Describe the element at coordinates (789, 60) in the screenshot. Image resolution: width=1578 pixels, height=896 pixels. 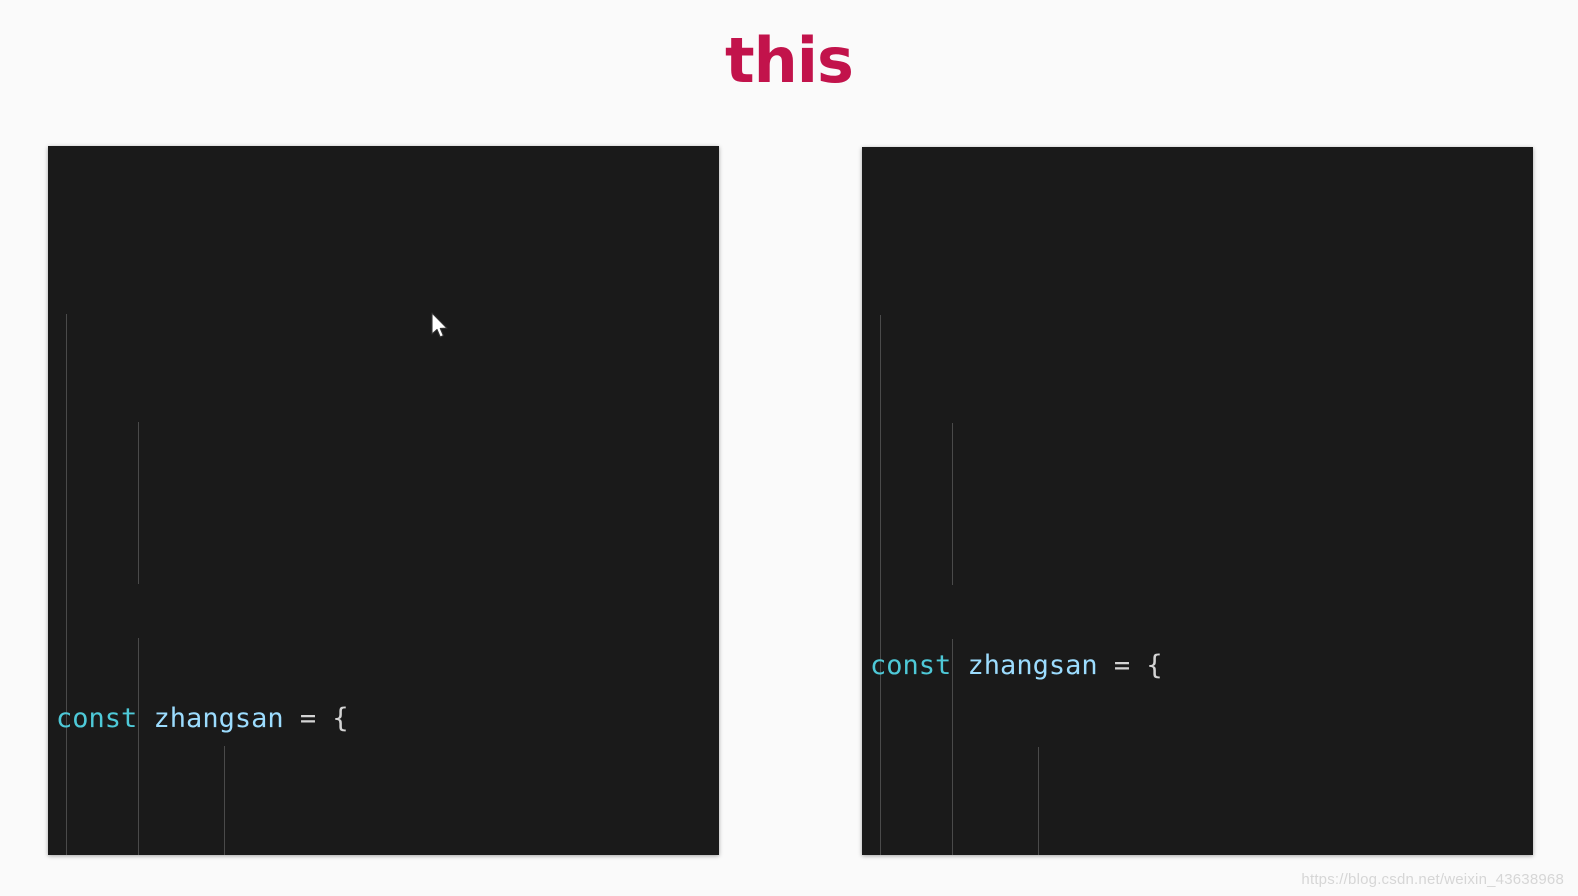
I see `page-title: this` at that location.